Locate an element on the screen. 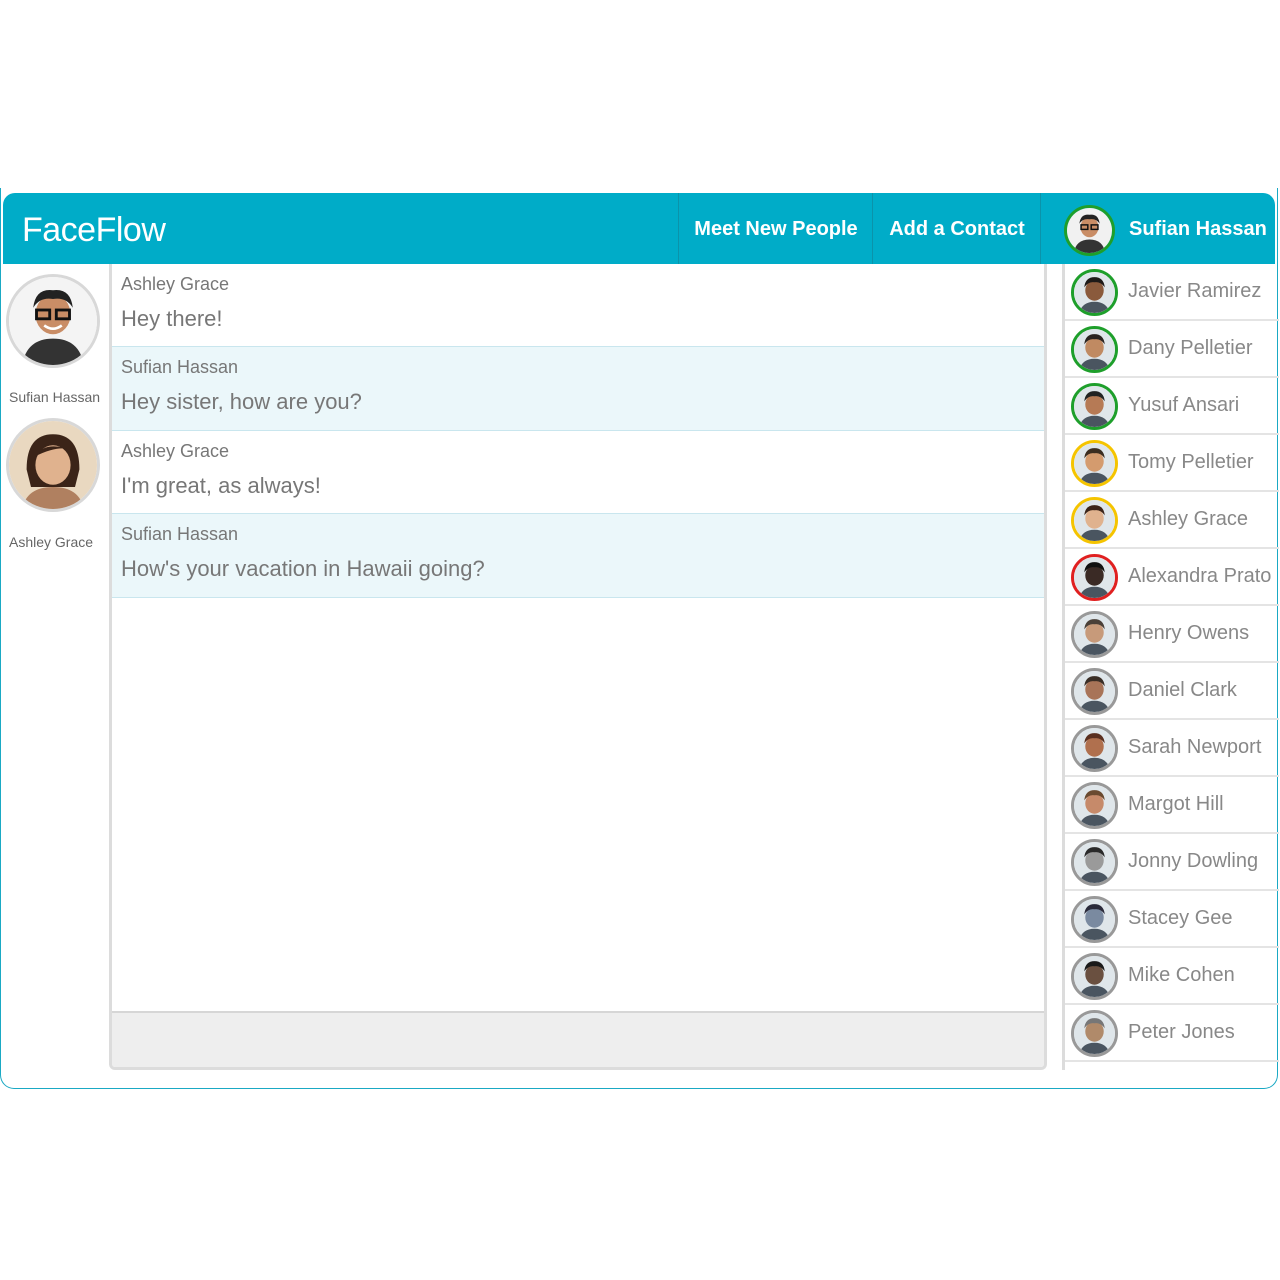 The image size is (1280, 1280). contact-name: Stacey Gee is located at coordinates (1180, 918).